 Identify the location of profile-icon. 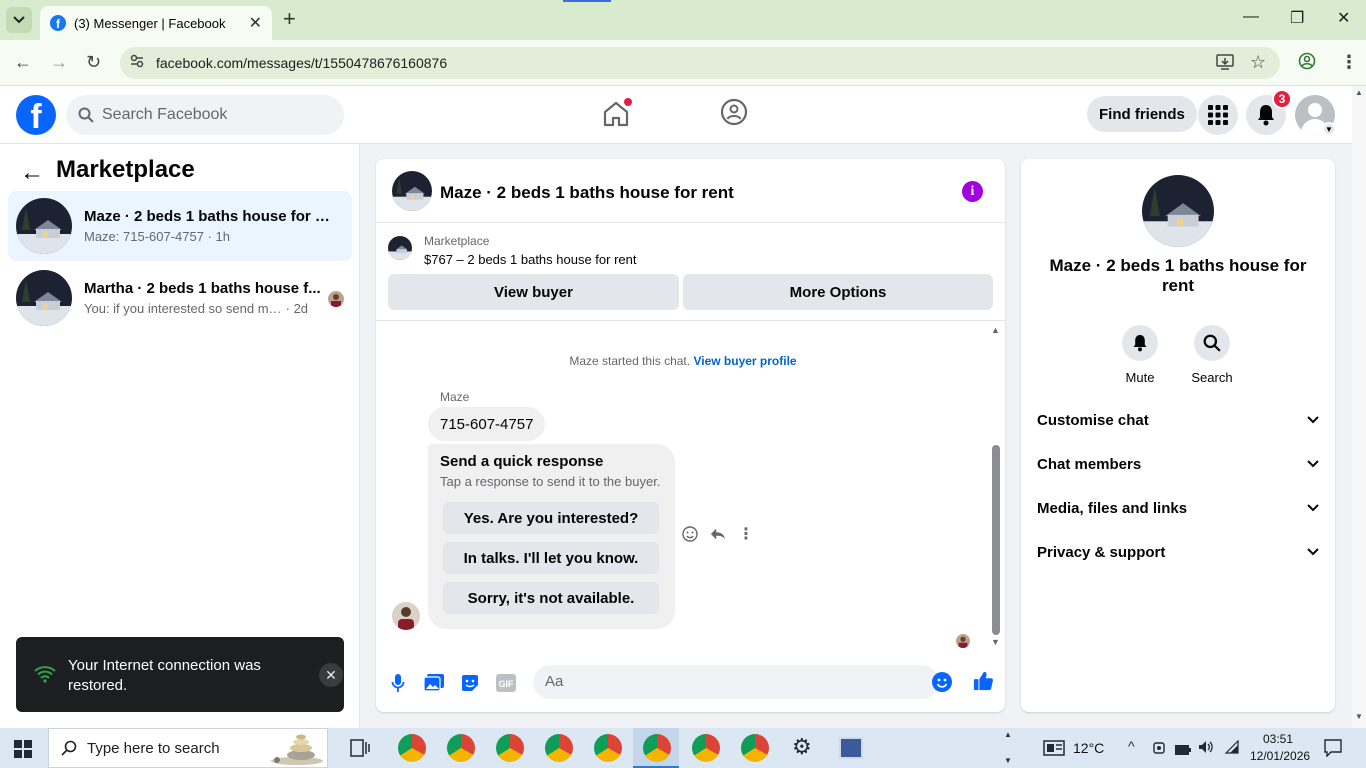
(1307, 62).